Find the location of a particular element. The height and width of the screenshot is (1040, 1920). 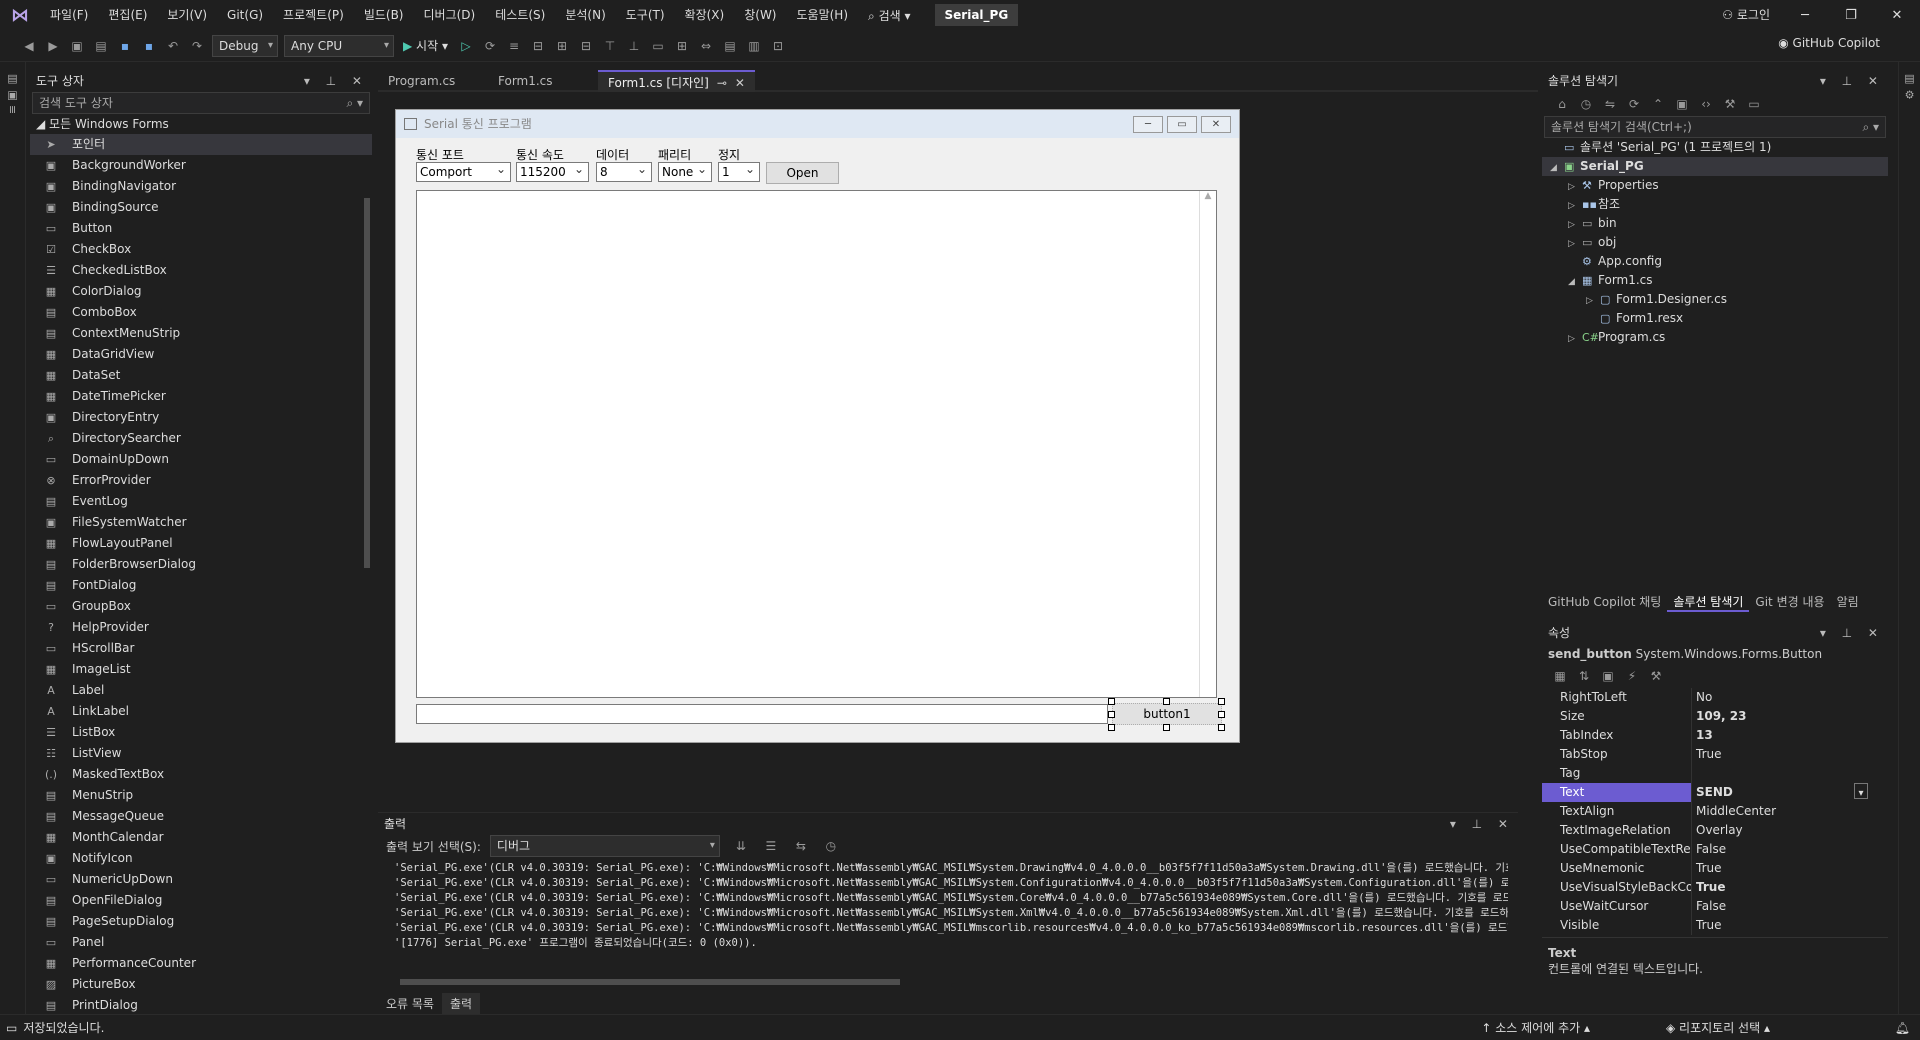

toolbox-item: ☰ CheckedListBox is located at coordinates (201, 270).